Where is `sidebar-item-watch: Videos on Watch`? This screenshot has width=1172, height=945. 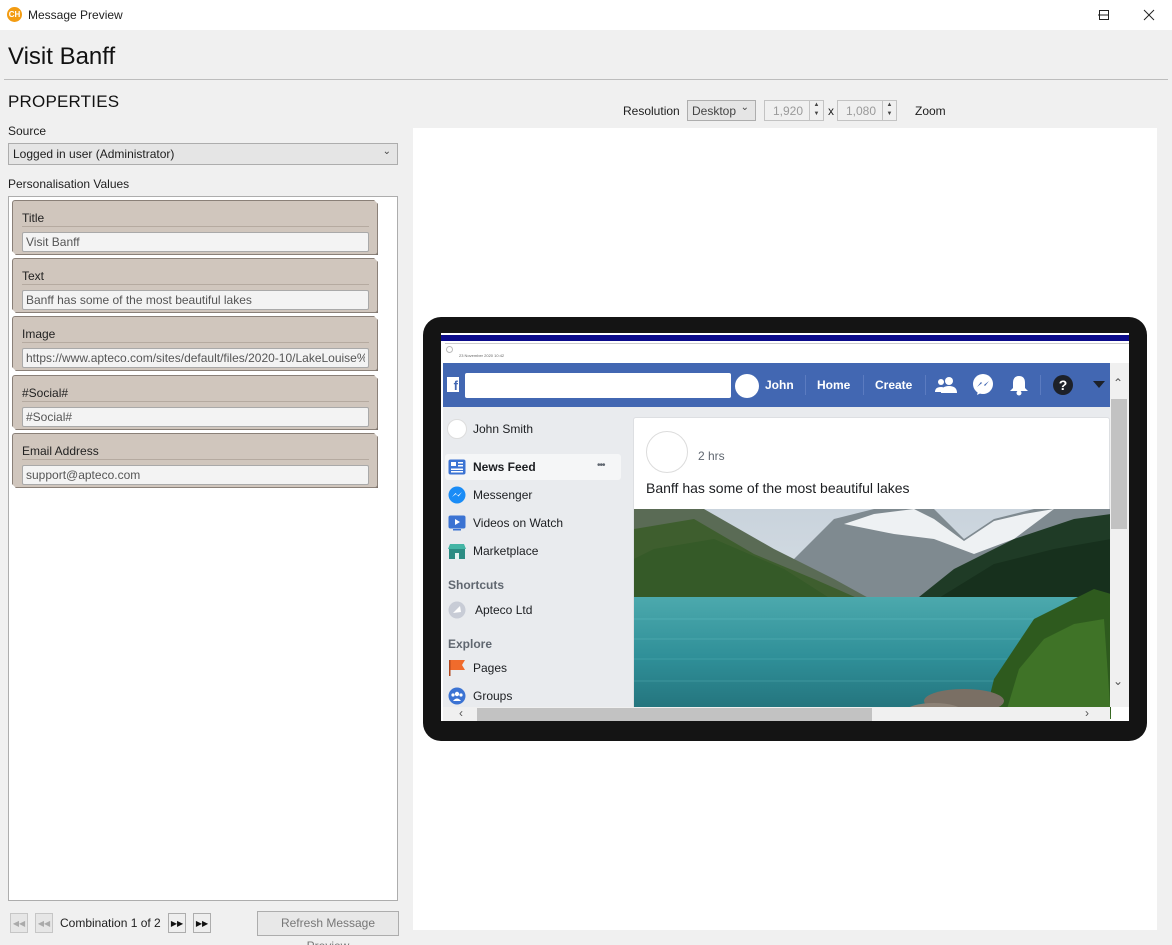 sidebar-item-watch: Videos on Watch is located at coordinates (505, 523).